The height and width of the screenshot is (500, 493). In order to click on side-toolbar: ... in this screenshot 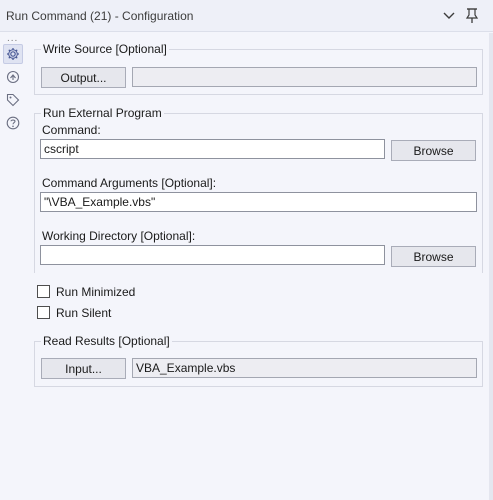, I will do `click(13, 266)`.